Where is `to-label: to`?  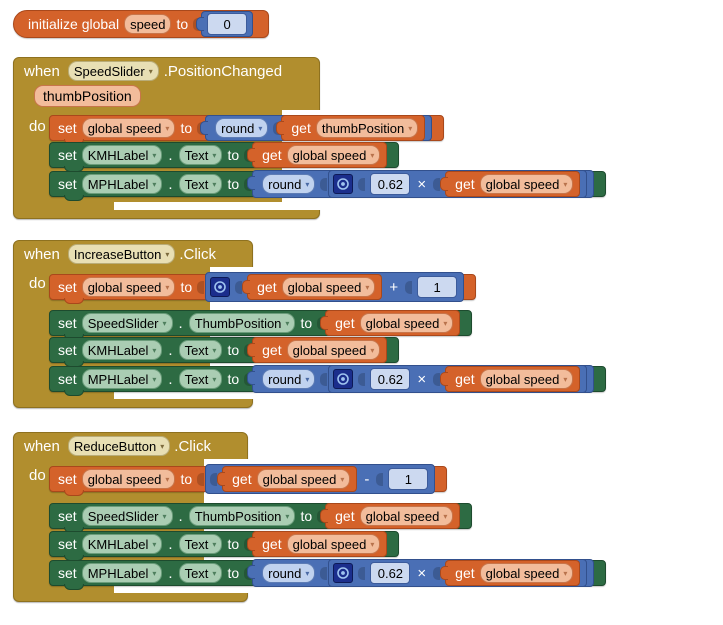
to-label: to is located at coordinates (233, 544).